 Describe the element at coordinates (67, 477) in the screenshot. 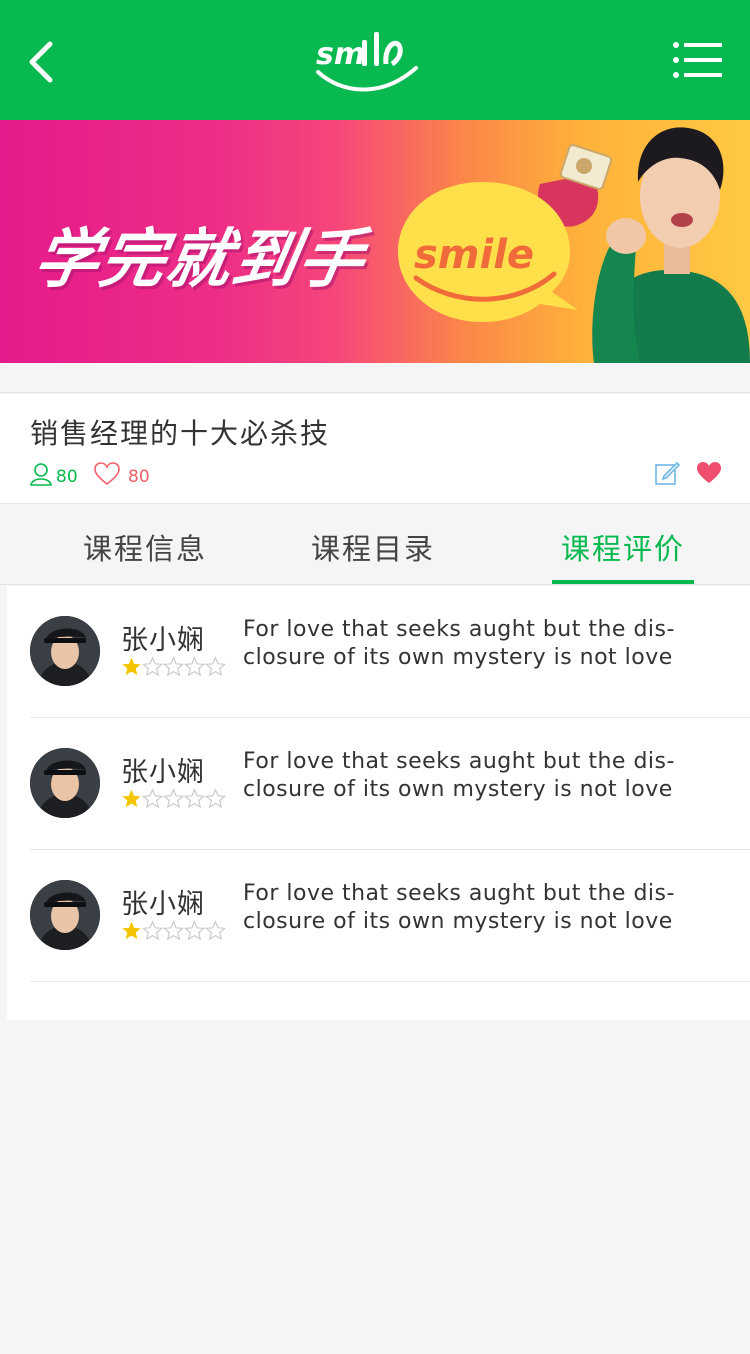

I see `learner-count-value: 80` at that location.